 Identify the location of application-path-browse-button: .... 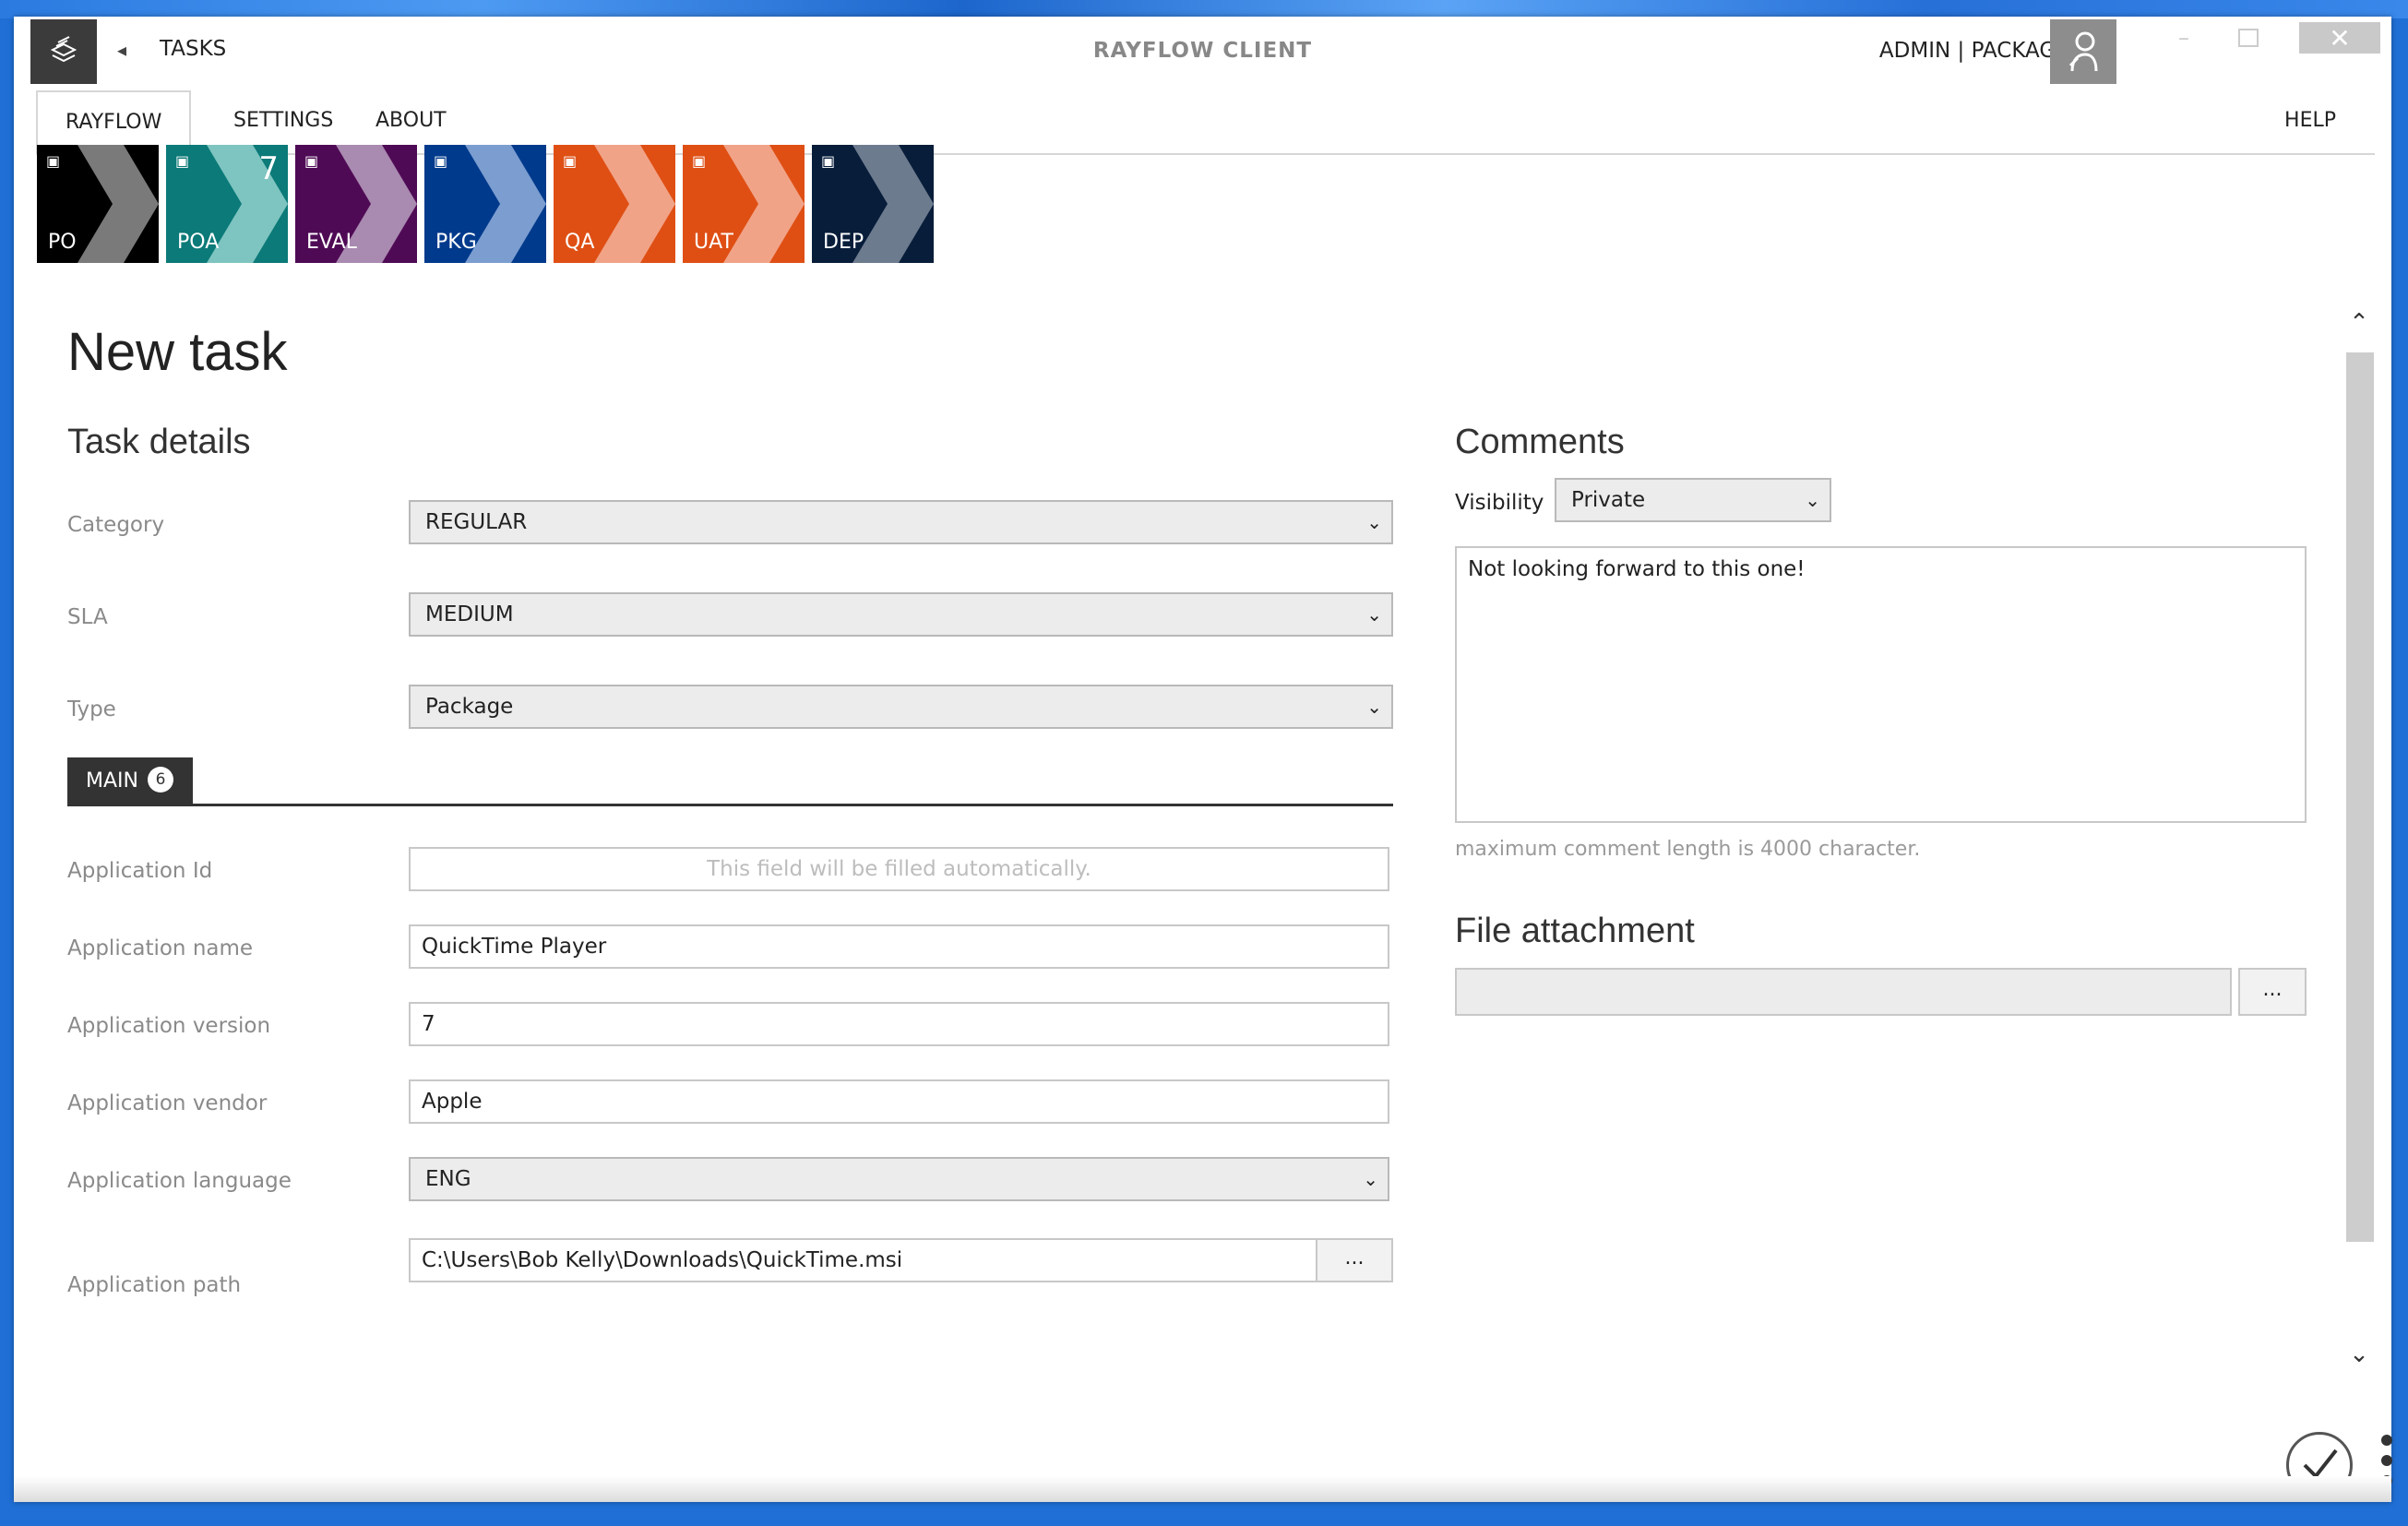
(1354, 1260).